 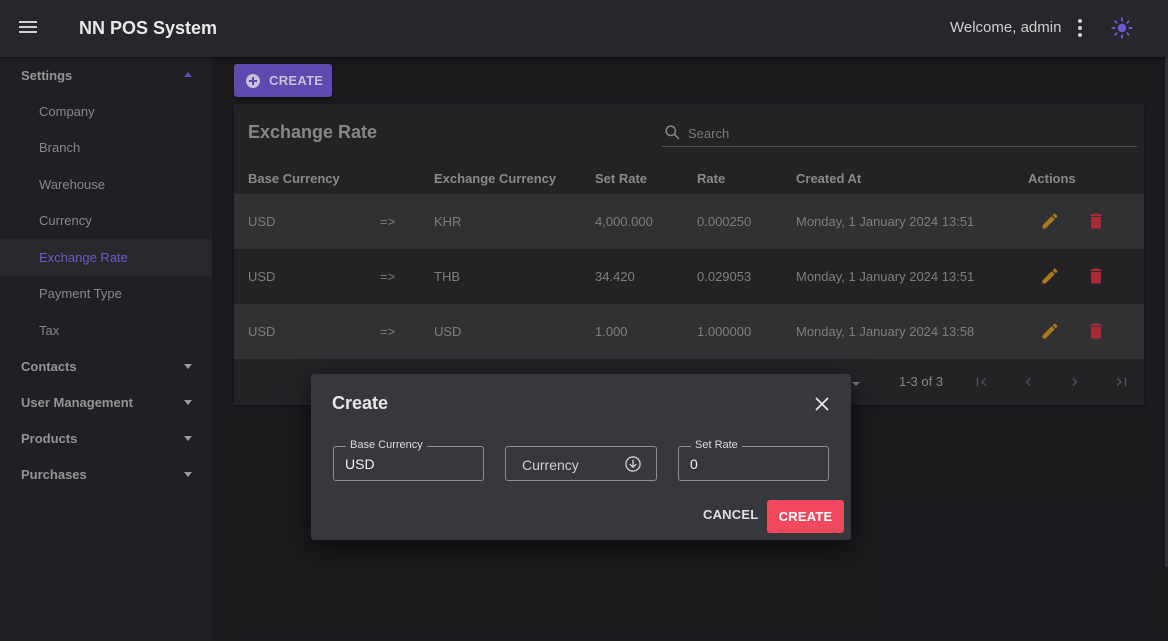 What do you see at coordinates (386, 445) in the screenshot?
I see `base-currency-label: Base Currency` at bounding box center [386, 445].